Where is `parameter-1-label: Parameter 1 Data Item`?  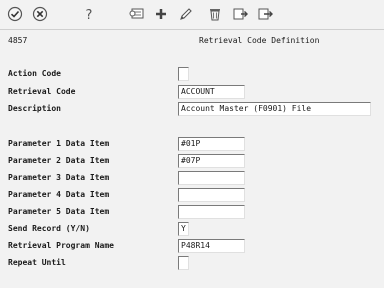 parameter-1-label: Parameter 1 Data Item is located at coordinates (59, 143).